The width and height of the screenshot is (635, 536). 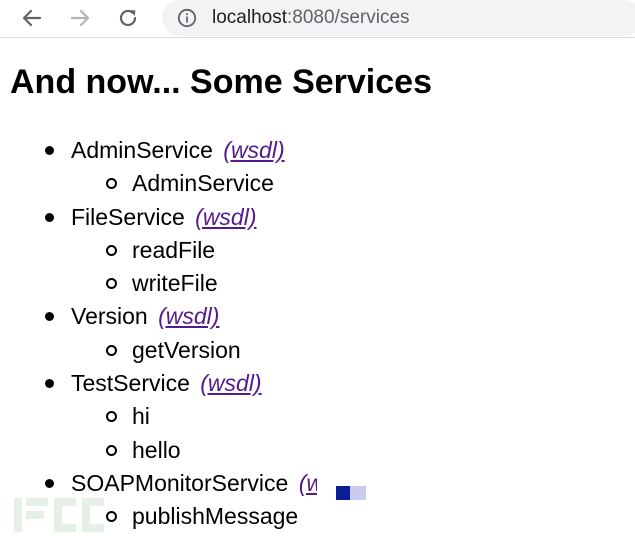 I want to click on redaction-fade, so click(x=358, y=493).